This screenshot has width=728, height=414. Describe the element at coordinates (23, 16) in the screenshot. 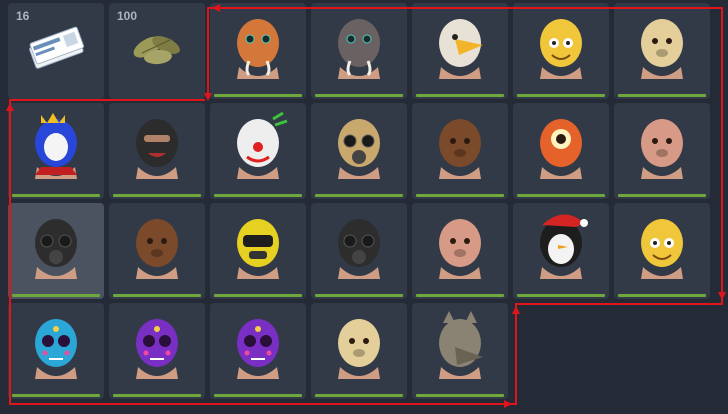

I see `item-quantity: 16` at that location.